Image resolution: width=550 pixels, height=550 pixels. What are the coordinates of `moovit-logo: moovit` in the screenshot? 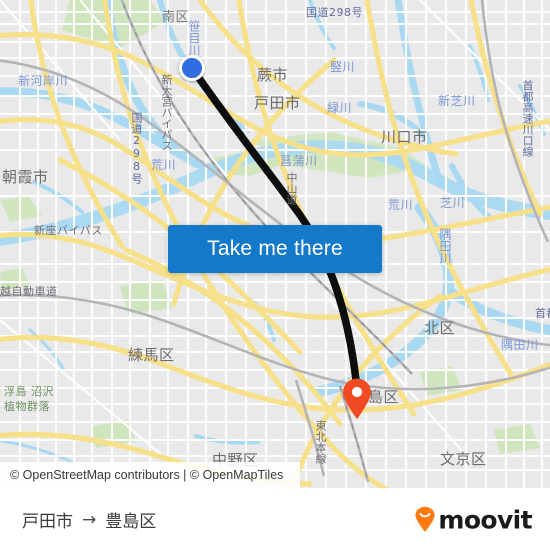 It's located at (473, 519).